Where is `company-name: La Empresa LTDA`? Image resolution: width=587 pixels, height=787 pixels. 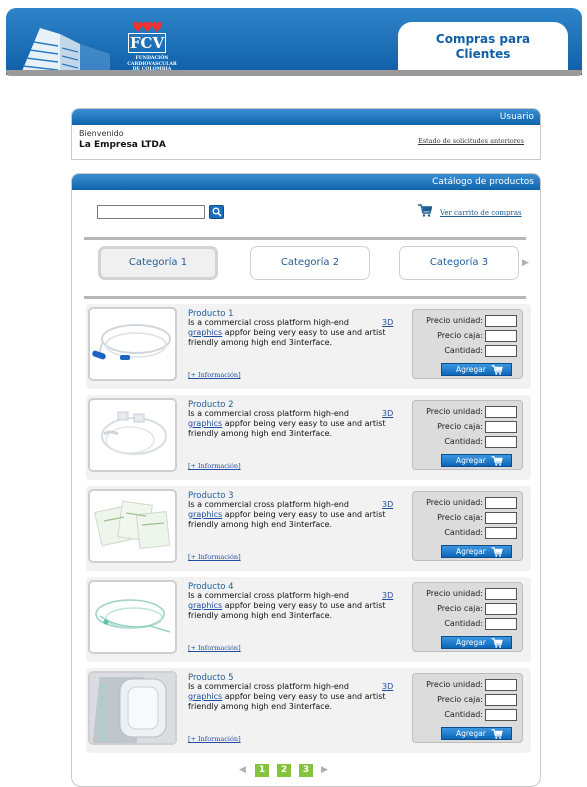
company-name: La Empresa LTDA is located at coordinates (122, 145).